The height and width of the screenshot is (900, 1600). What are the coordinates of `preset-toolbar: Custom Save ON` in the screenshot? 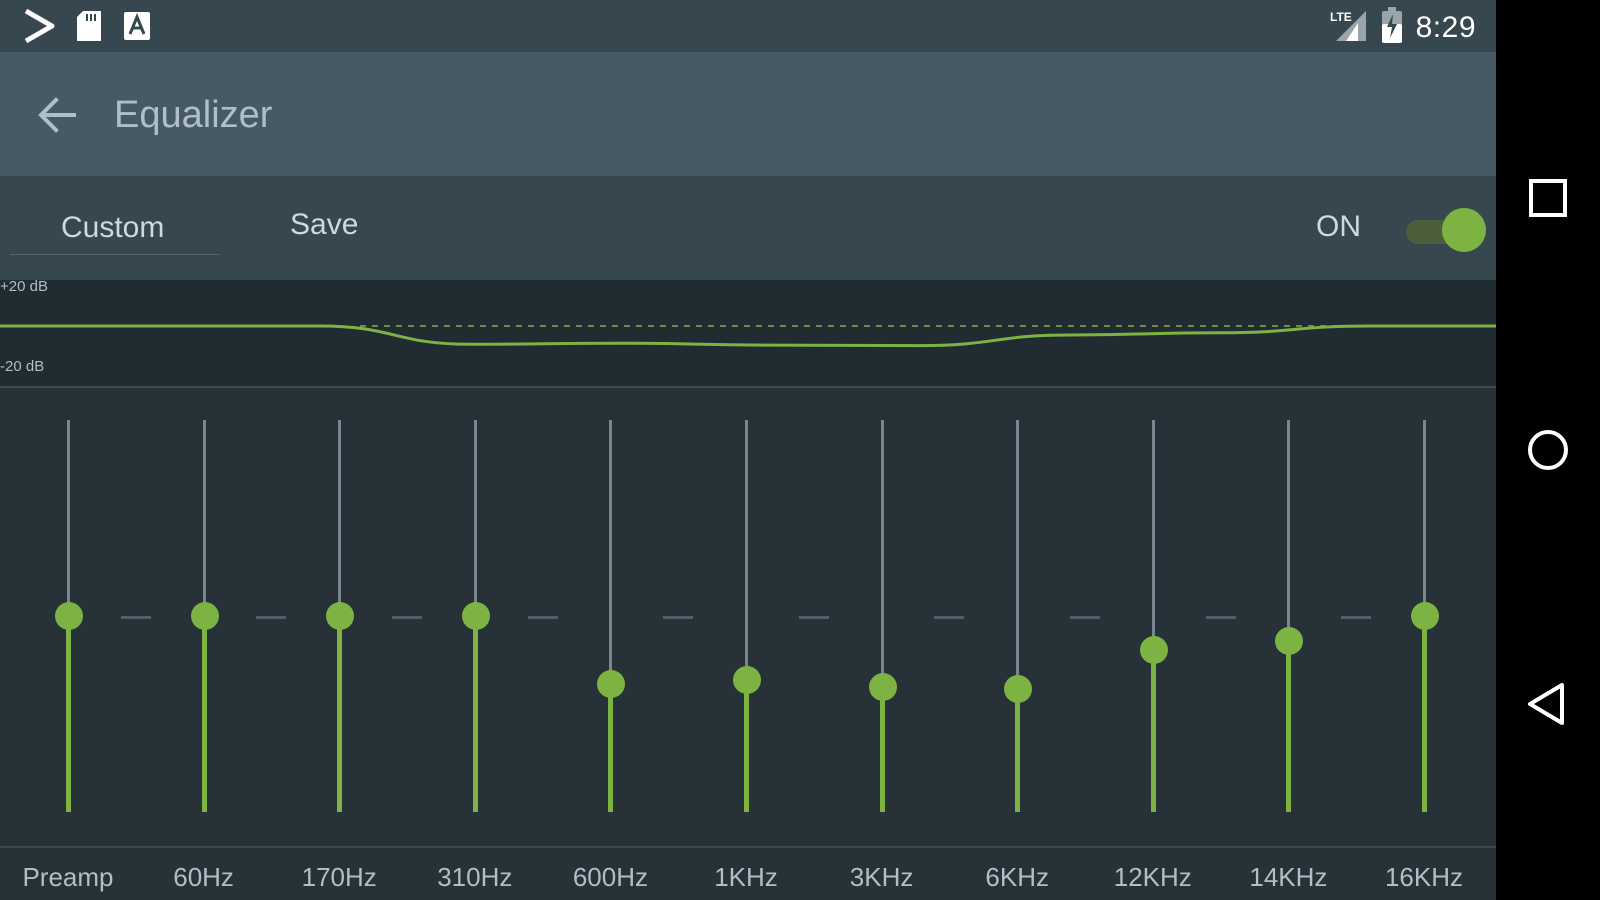 It's located at (748, 228).